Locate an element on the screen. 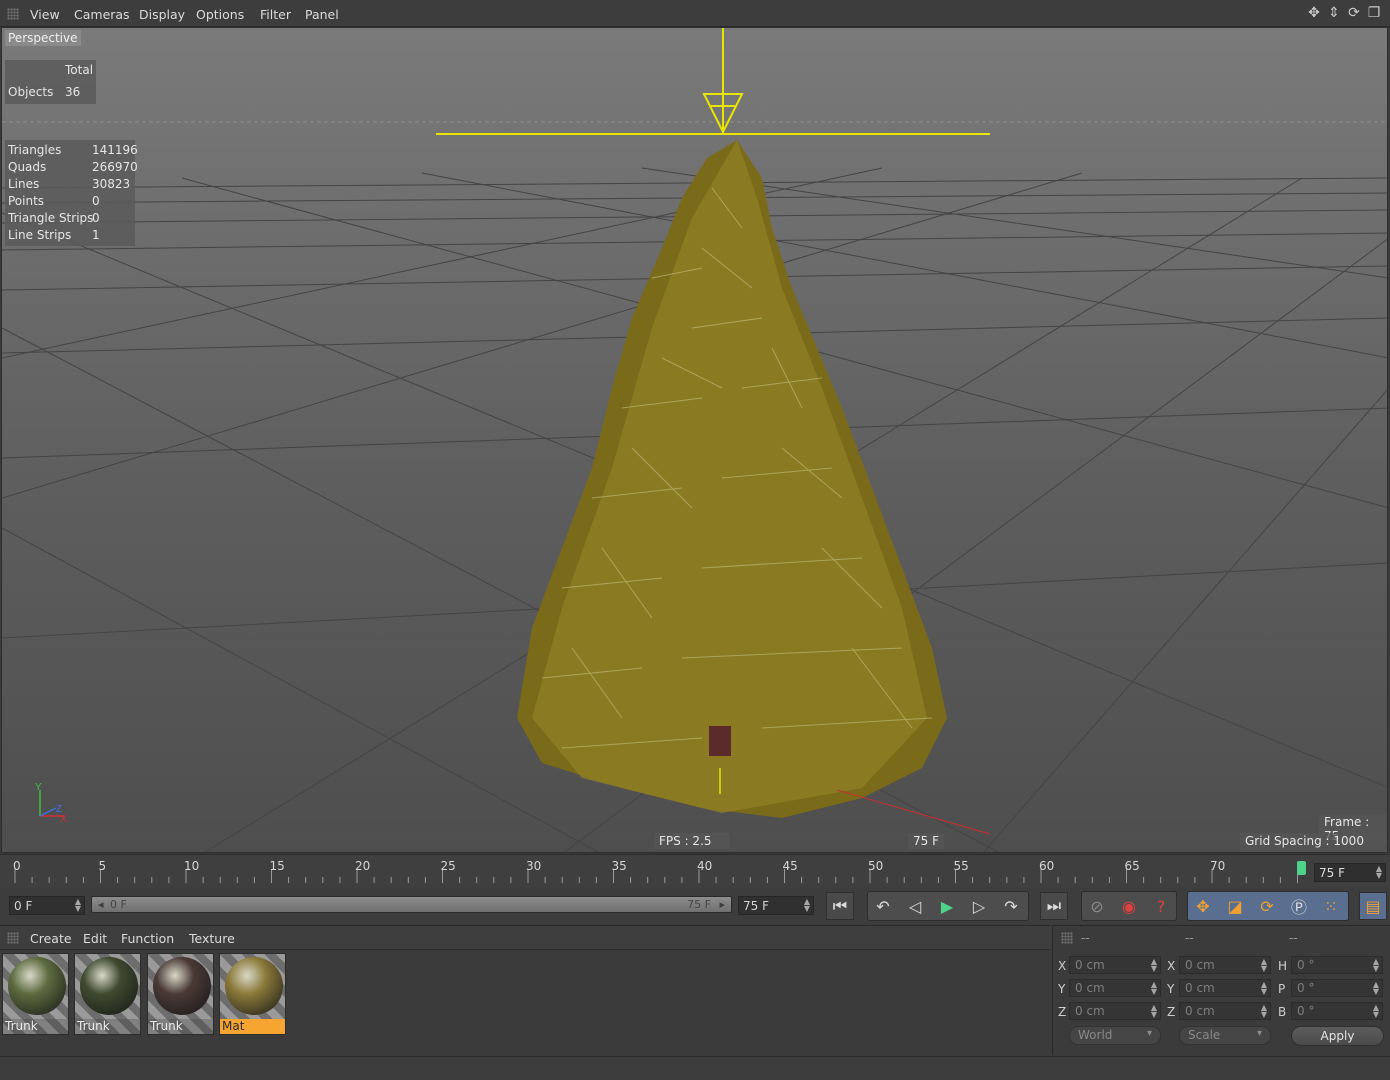 This screenshot has height=1080, width=1390. menu-cameras: Cameras is located at coordinates (102, 14).